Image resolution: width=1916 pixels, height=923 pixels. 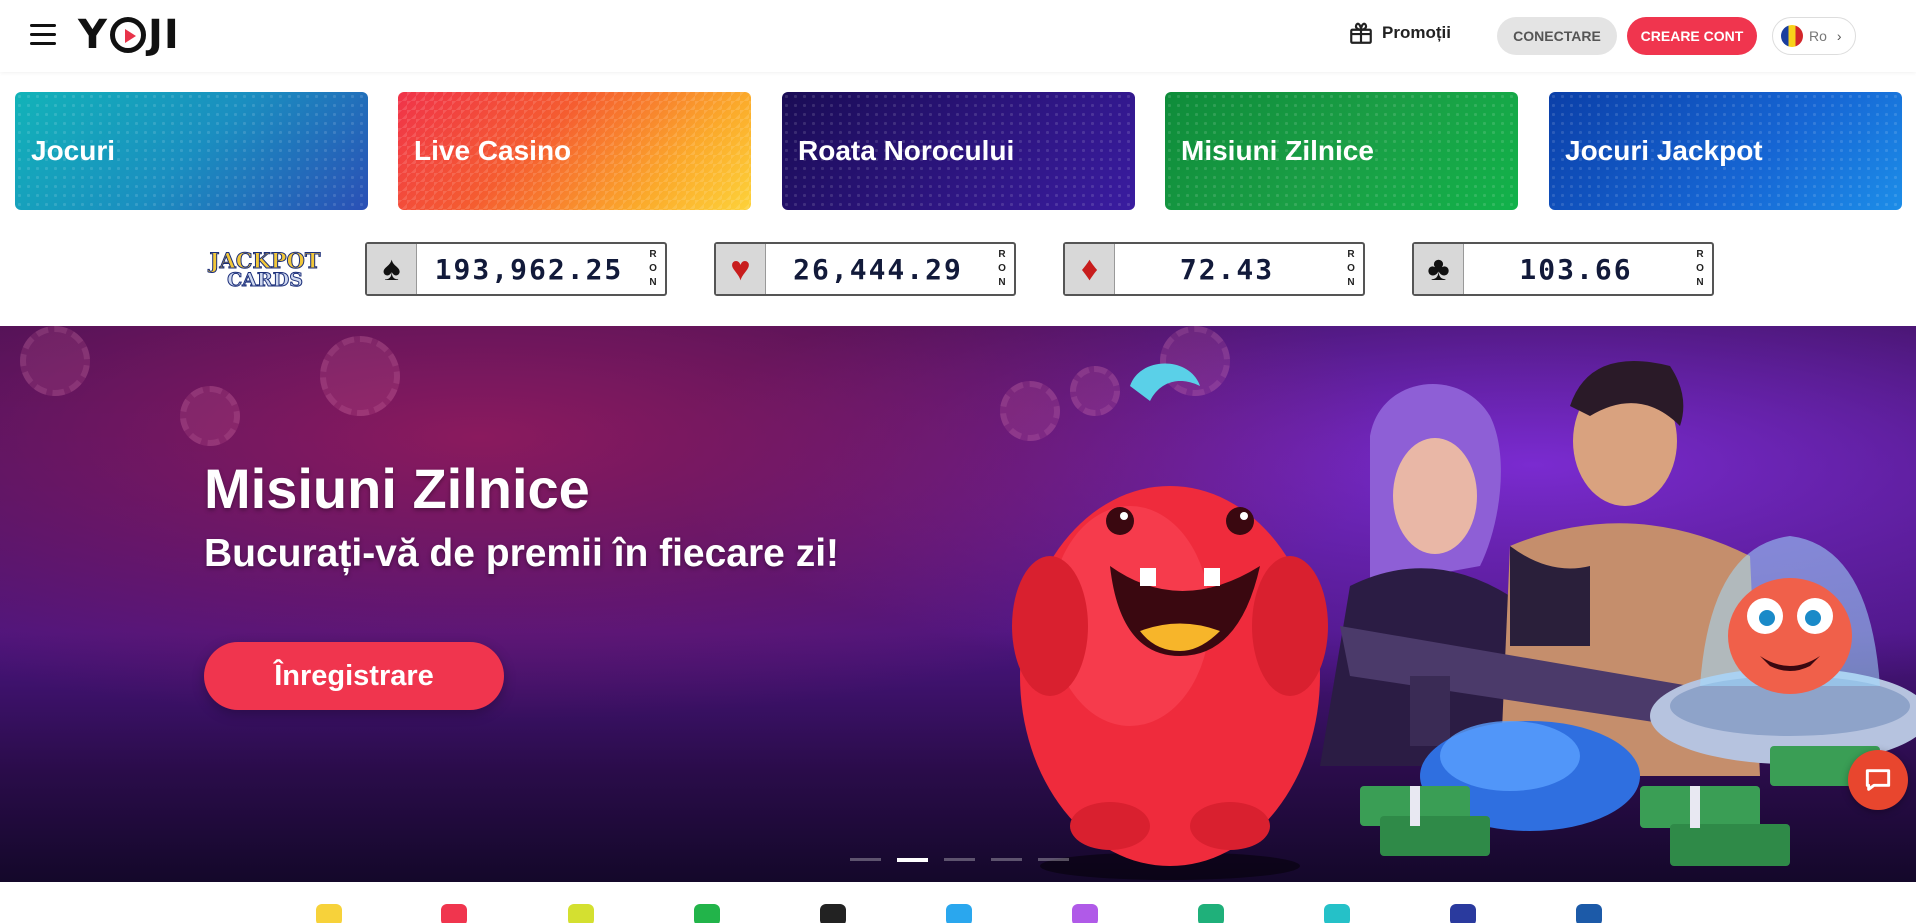 What do you see at coordinates (878, 269) in the screenshot?
I see `jackpot-amount: 26,444.29` at bounding box center [878, 269].